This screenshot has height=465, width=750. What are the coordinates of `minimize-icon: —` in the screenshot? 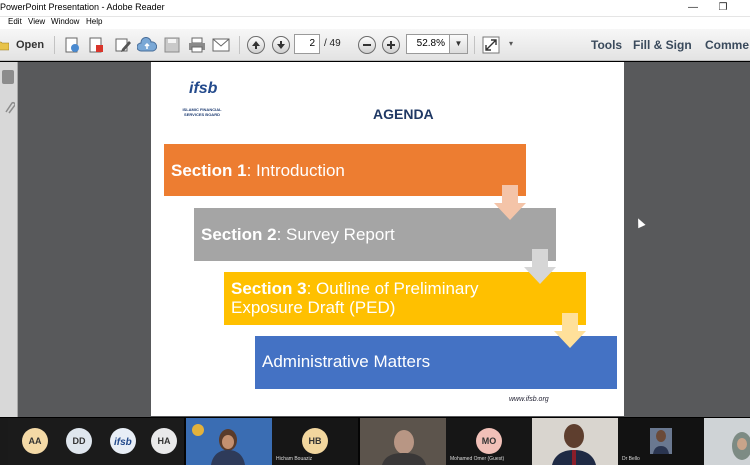 It's located at (693, 8).